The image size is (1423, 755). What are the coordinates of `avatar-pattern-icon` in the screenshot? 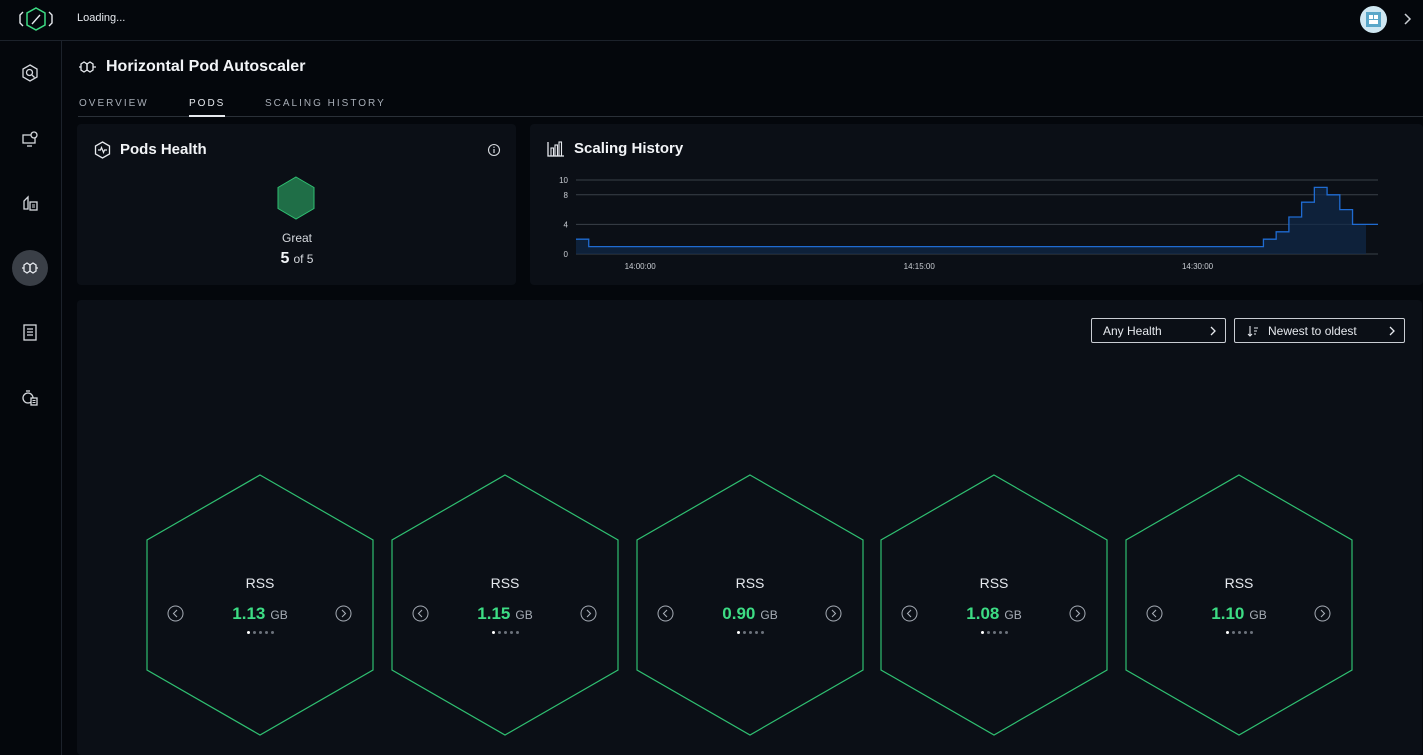 It's located at (1373, 19).